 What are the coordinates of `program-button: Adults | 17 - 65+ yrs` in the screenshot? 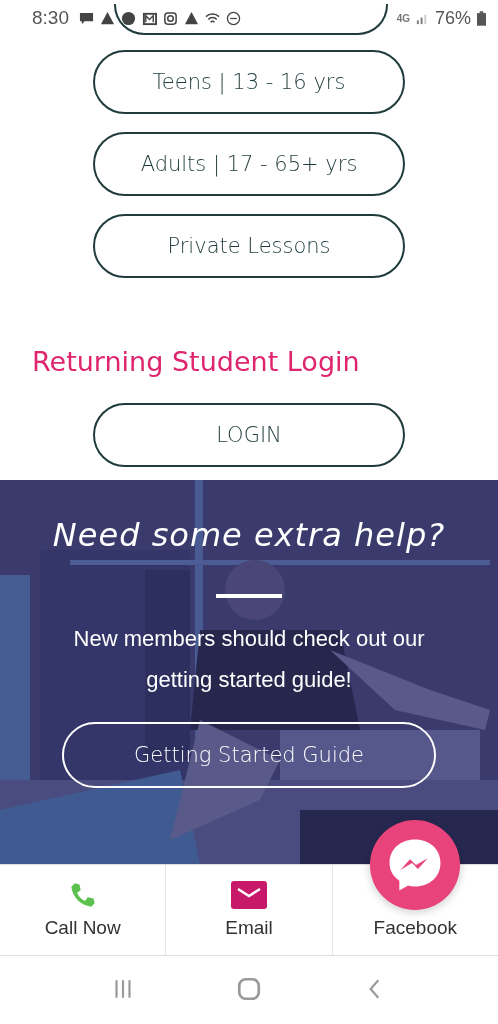 It's located at (249, 164).